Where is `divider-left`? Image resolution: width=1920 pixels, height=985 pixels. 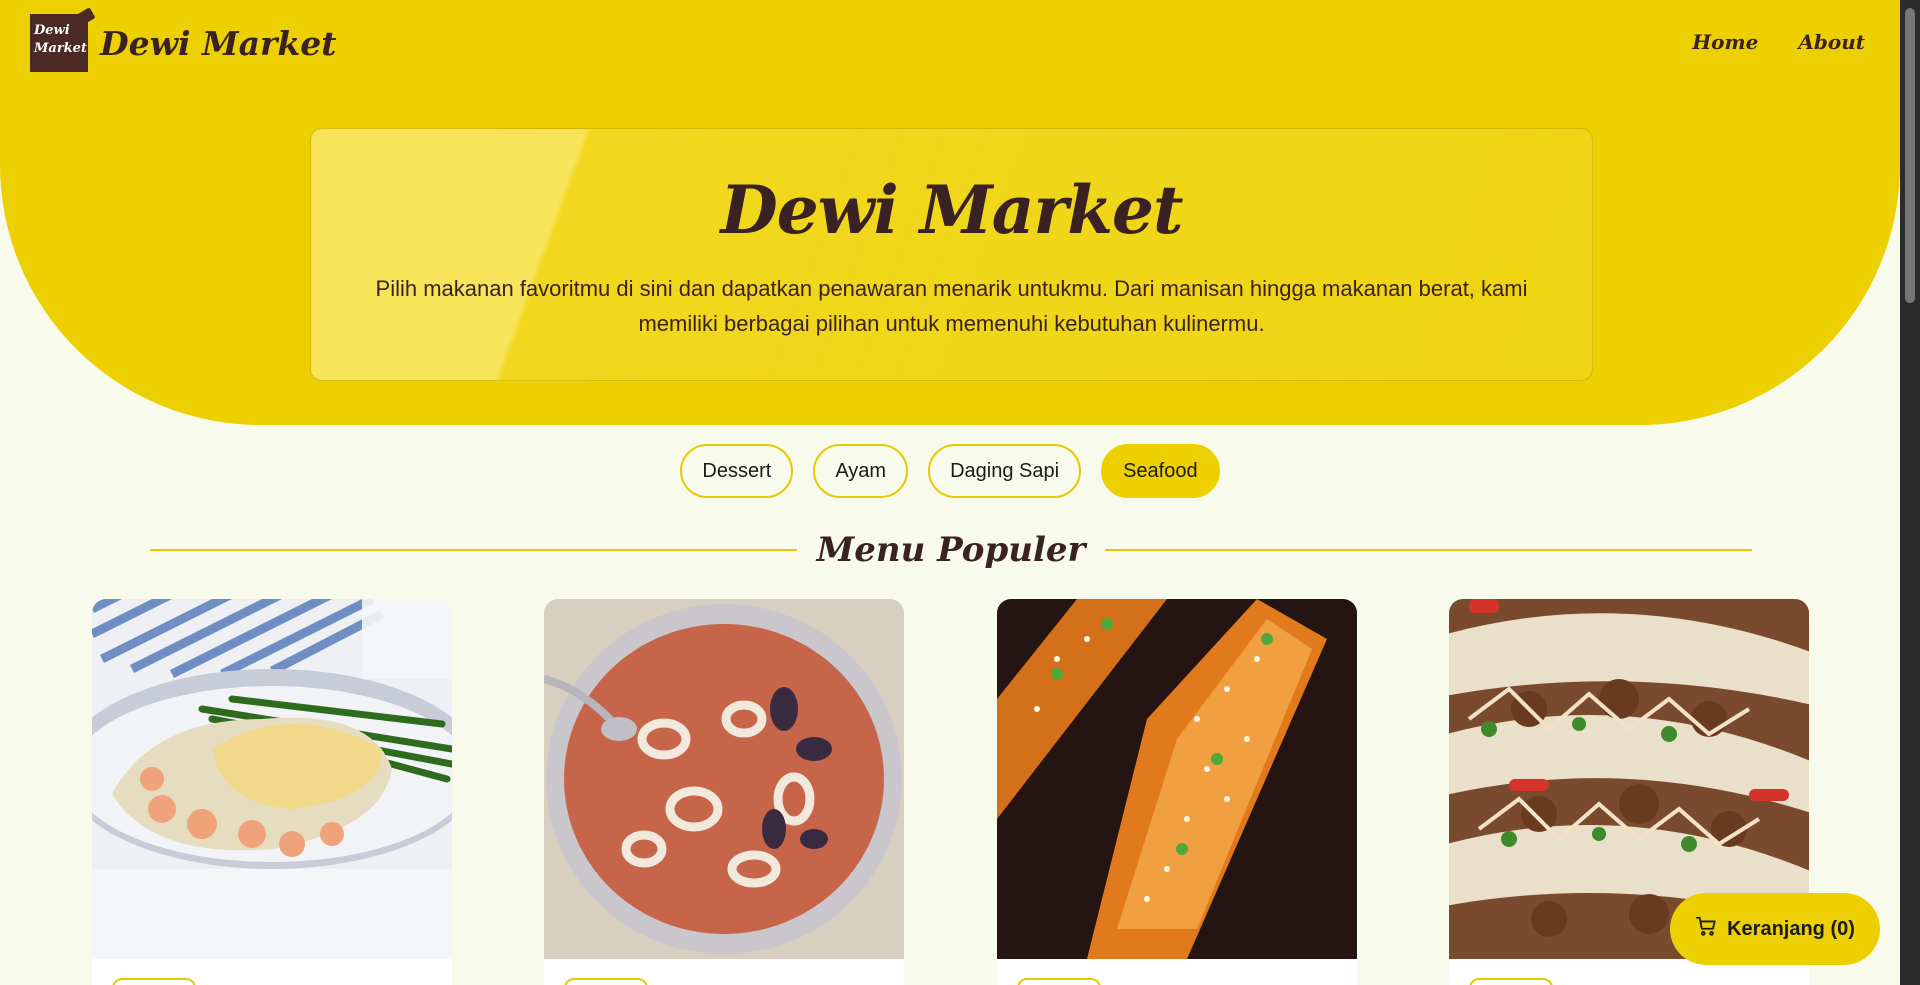
divider-left is located at coordinates (473, 550).